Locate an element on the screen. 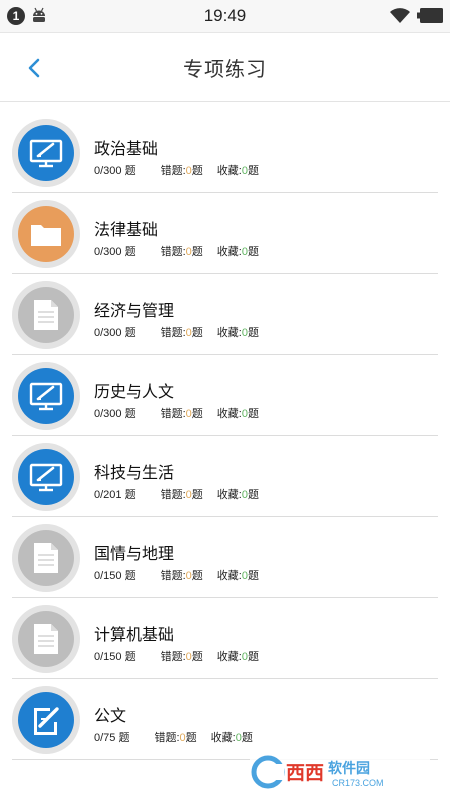 This screenshot has height=800, width=450. edit-note-icon is located at coordinates (46, 720).